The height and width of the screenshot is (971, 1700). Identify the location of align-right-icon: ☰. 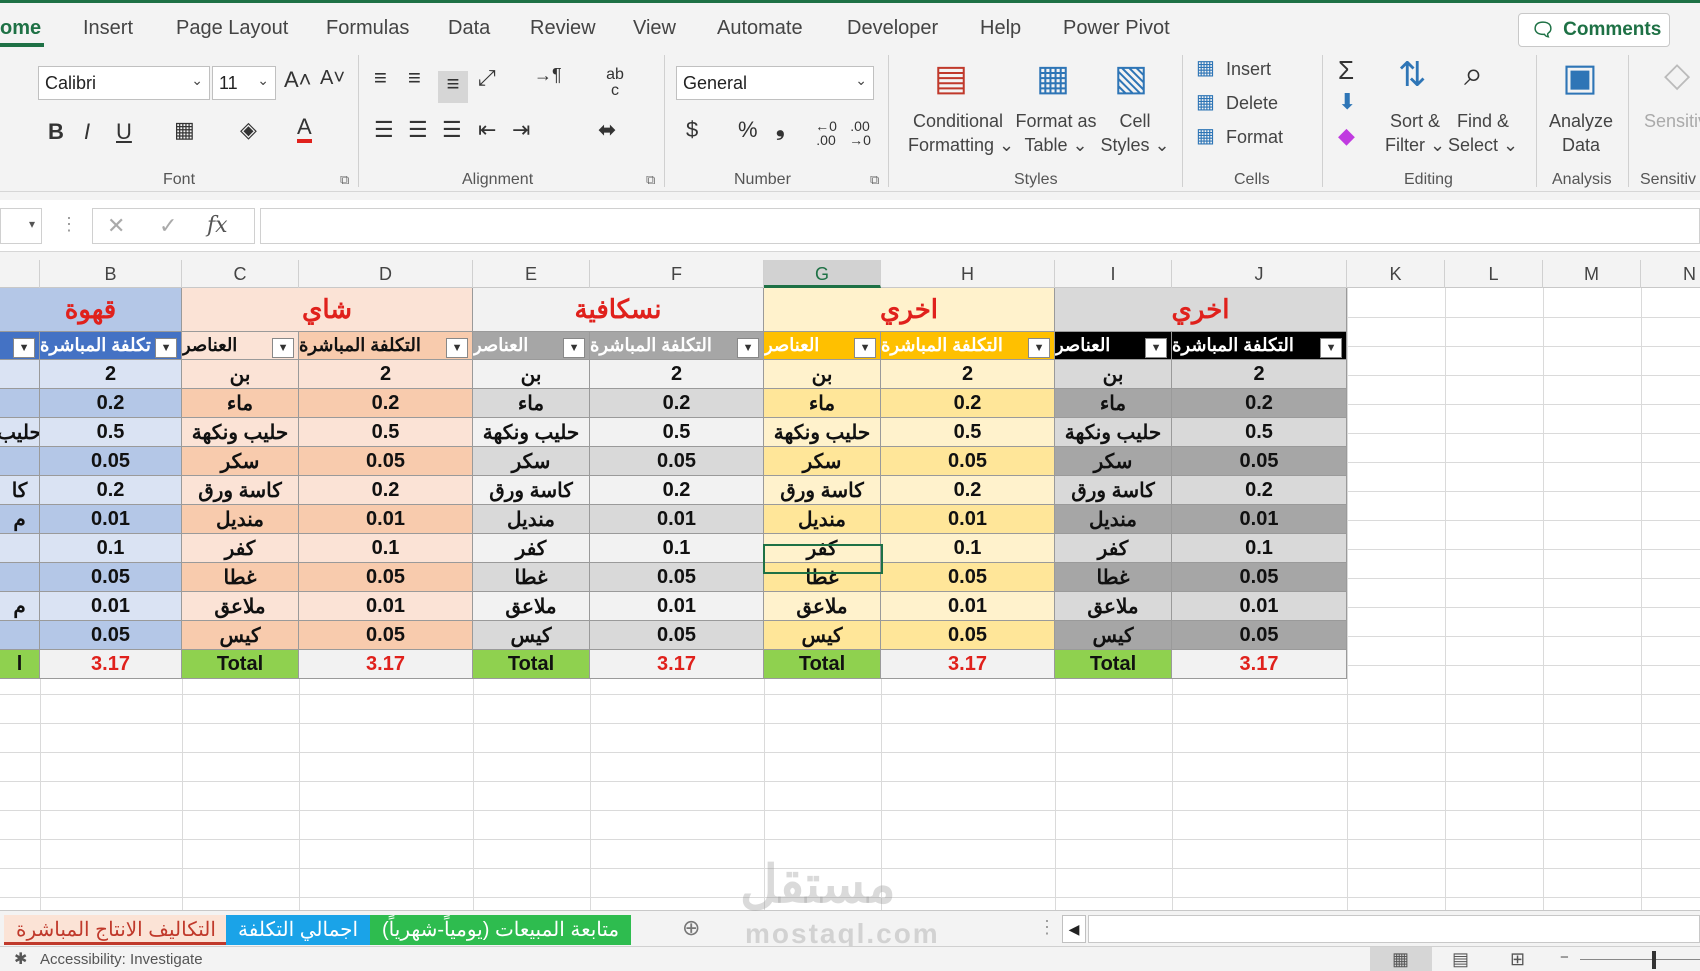
(452, 130).